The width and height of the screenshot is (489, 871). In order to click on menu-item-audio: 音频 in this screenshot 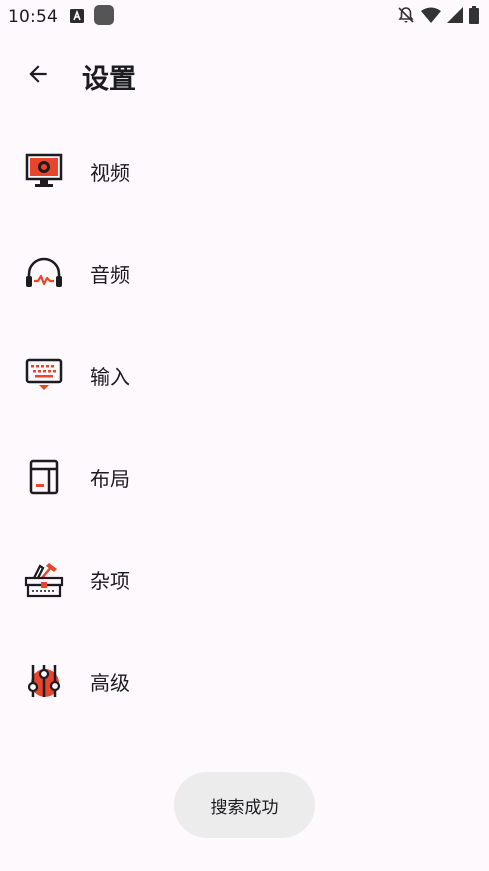, I will do `click(244, 273)`.